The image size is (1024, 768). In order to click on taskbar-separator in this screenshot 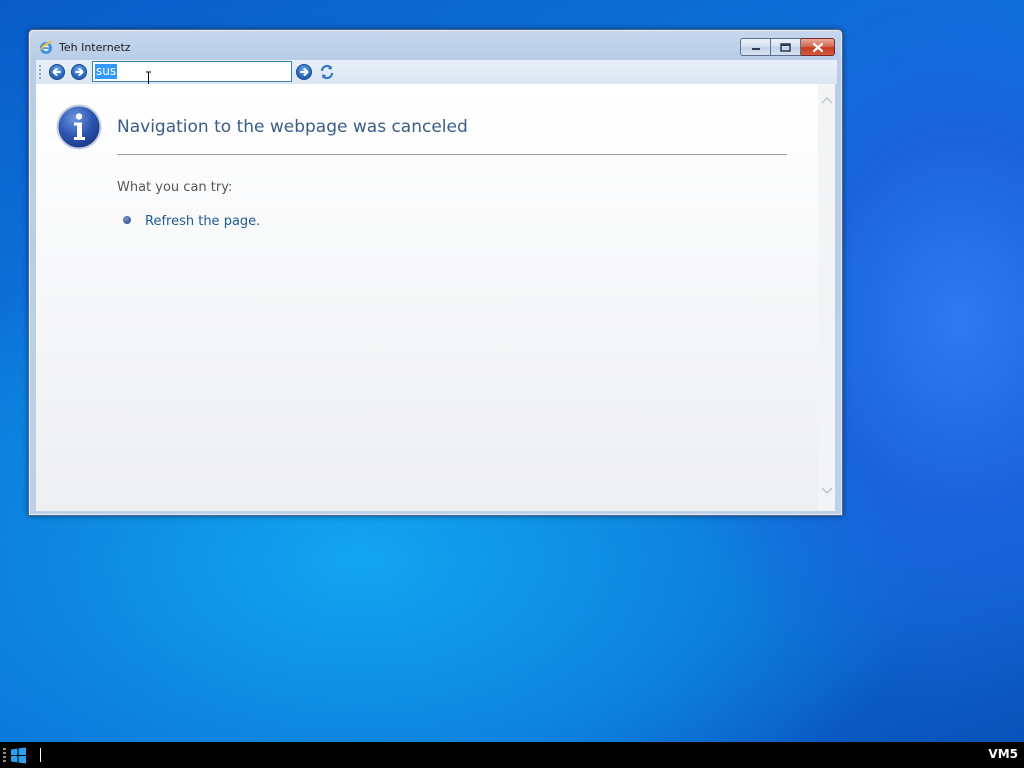, I will do `click(40, 755)`.